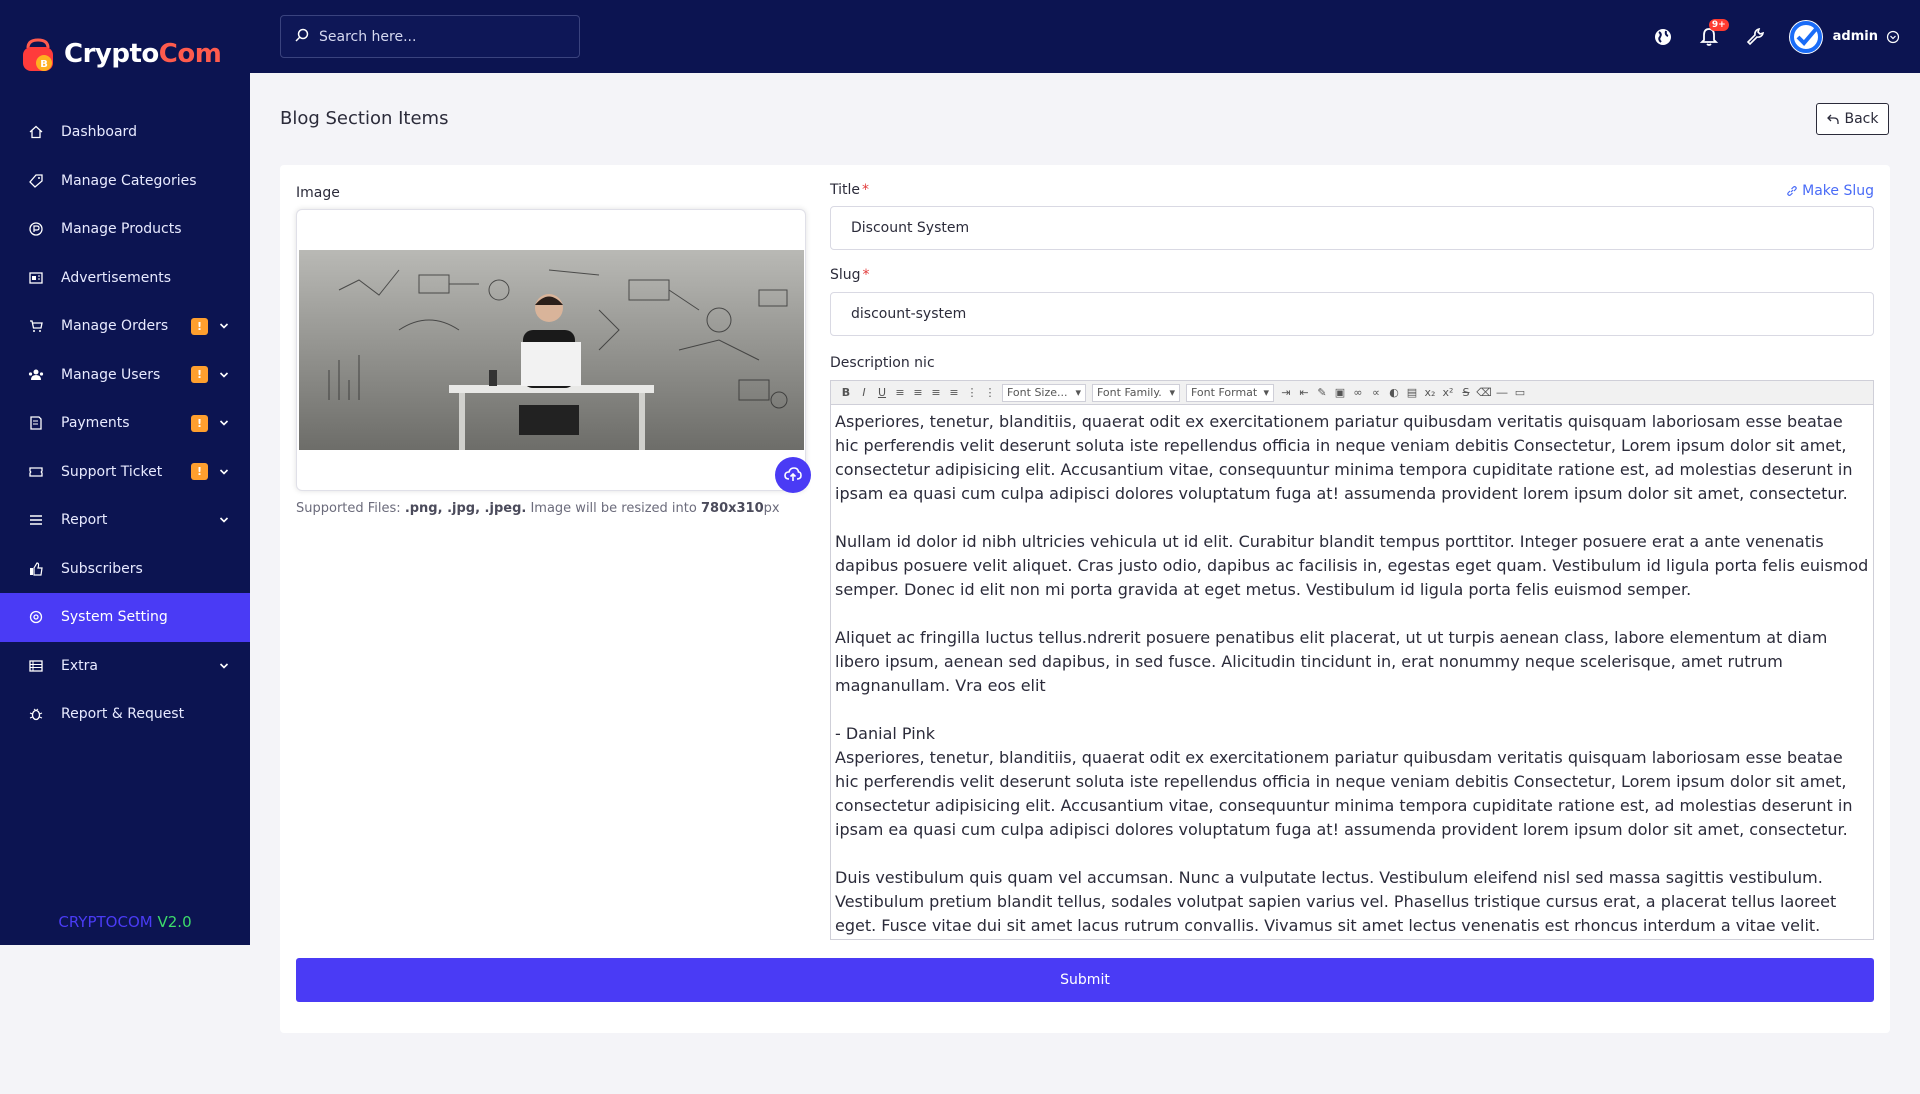  Describe the element at coordinates (125, 520) in the screenshot. I see `sidebar-item-report: Report` at that location.